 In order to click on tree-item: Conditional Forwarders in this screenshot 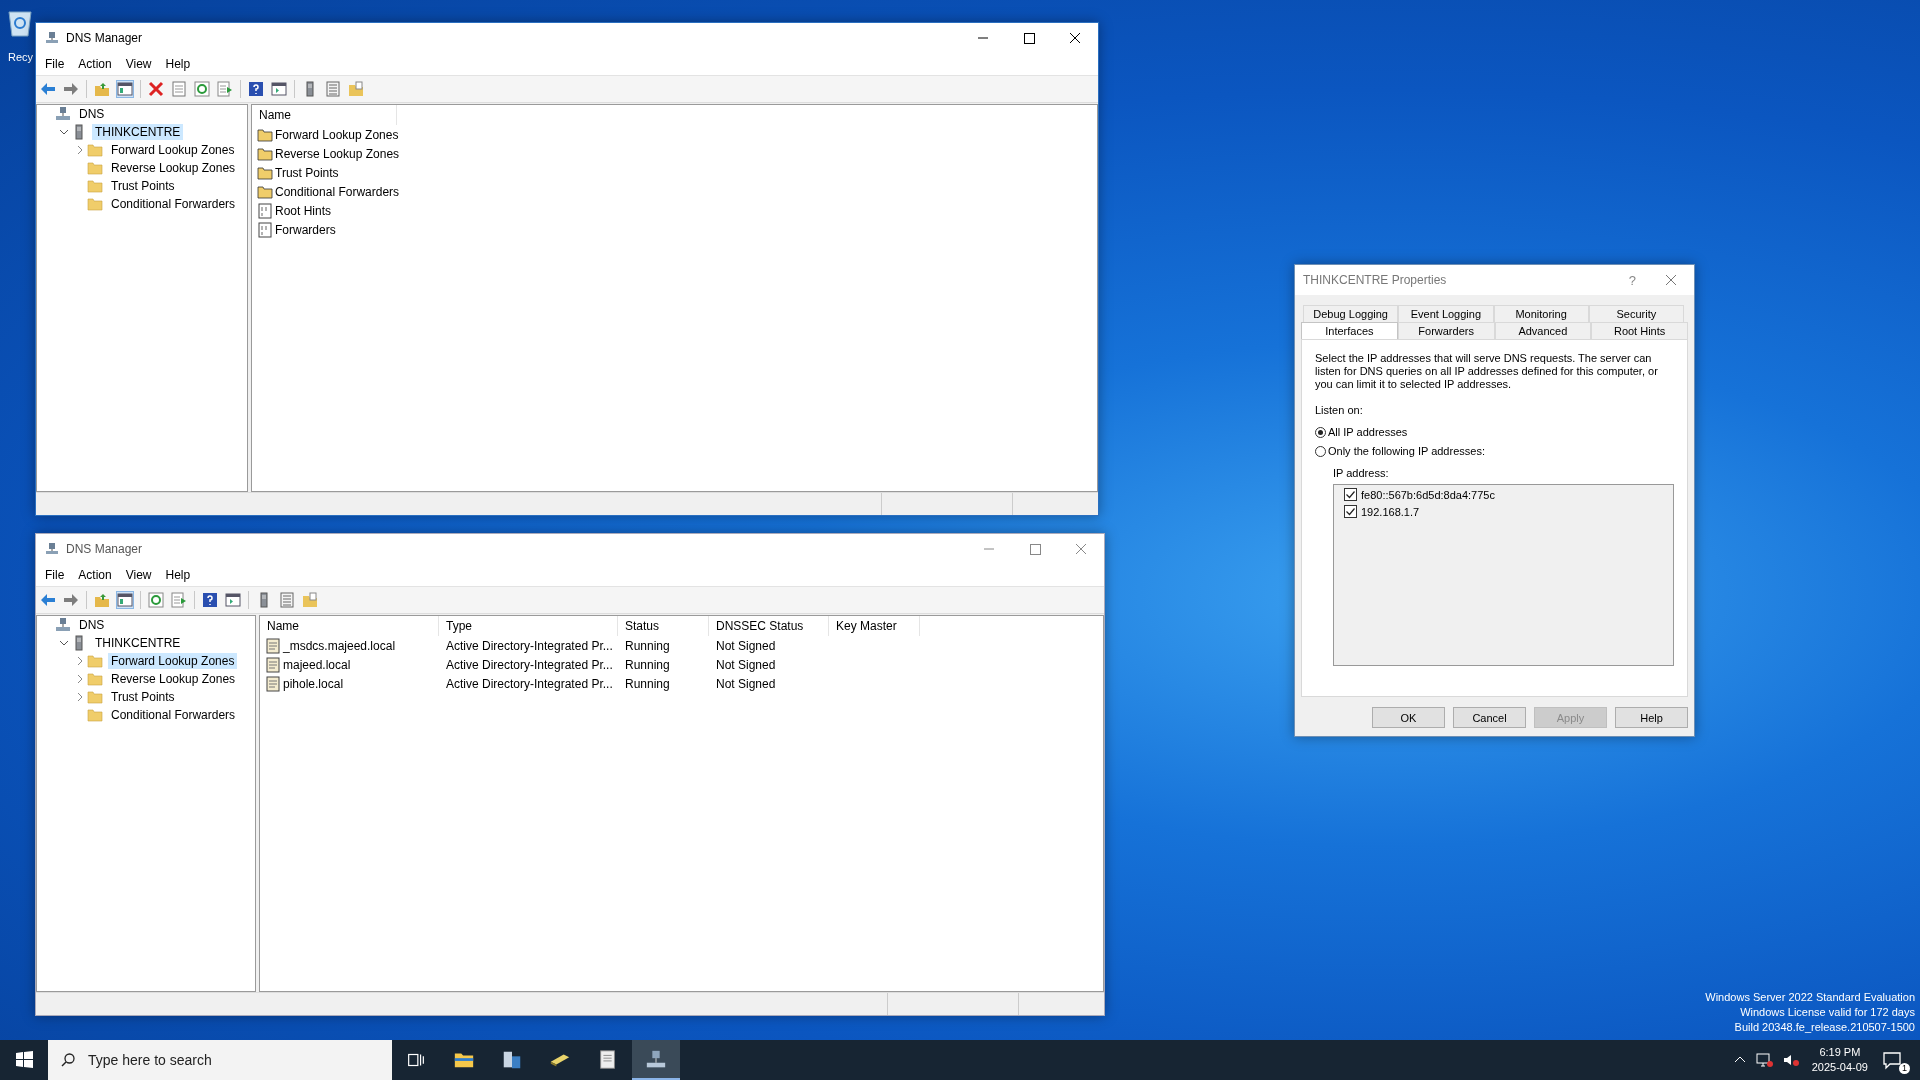, I will do `click(173, 204)`.